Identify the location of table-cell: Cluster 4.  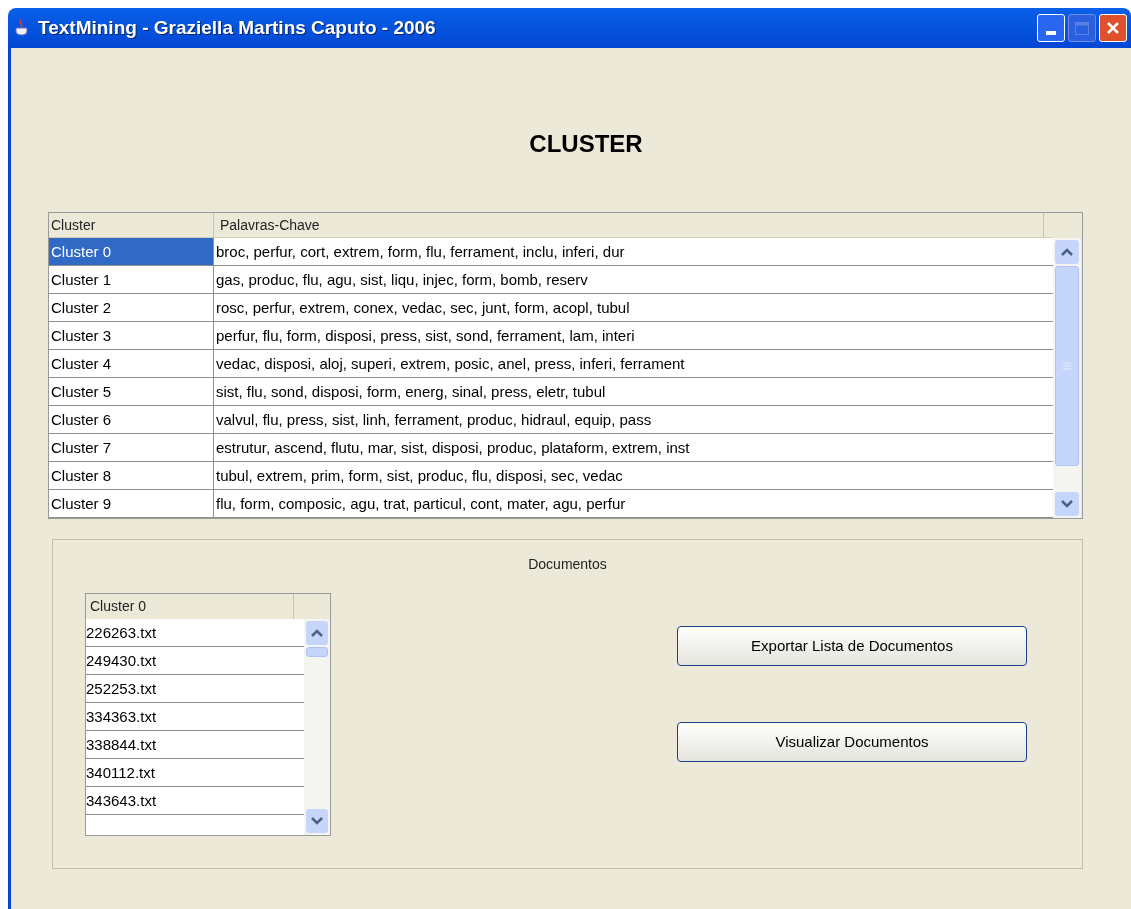
(131, 363).